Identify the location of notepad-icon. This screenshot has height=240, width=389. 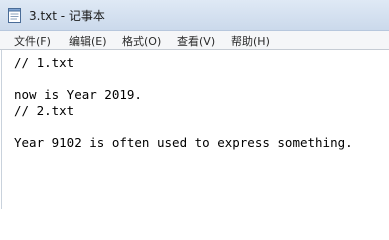
(14, 15).